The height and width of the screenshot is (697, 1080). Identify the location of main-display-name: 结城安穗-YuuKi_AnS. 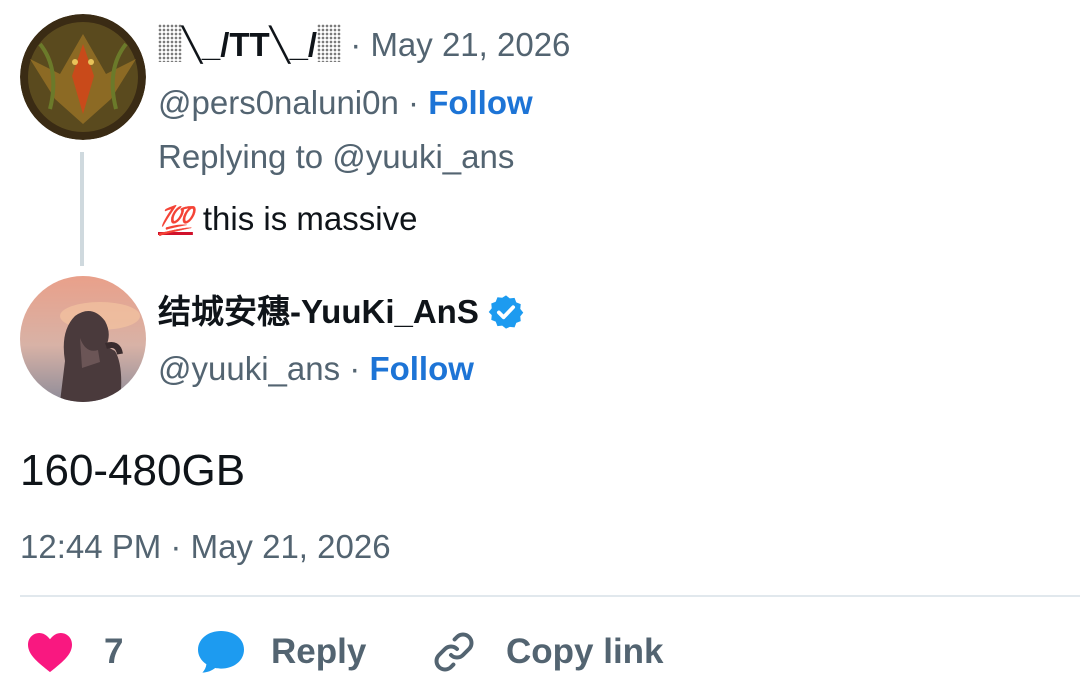
(318, 311).